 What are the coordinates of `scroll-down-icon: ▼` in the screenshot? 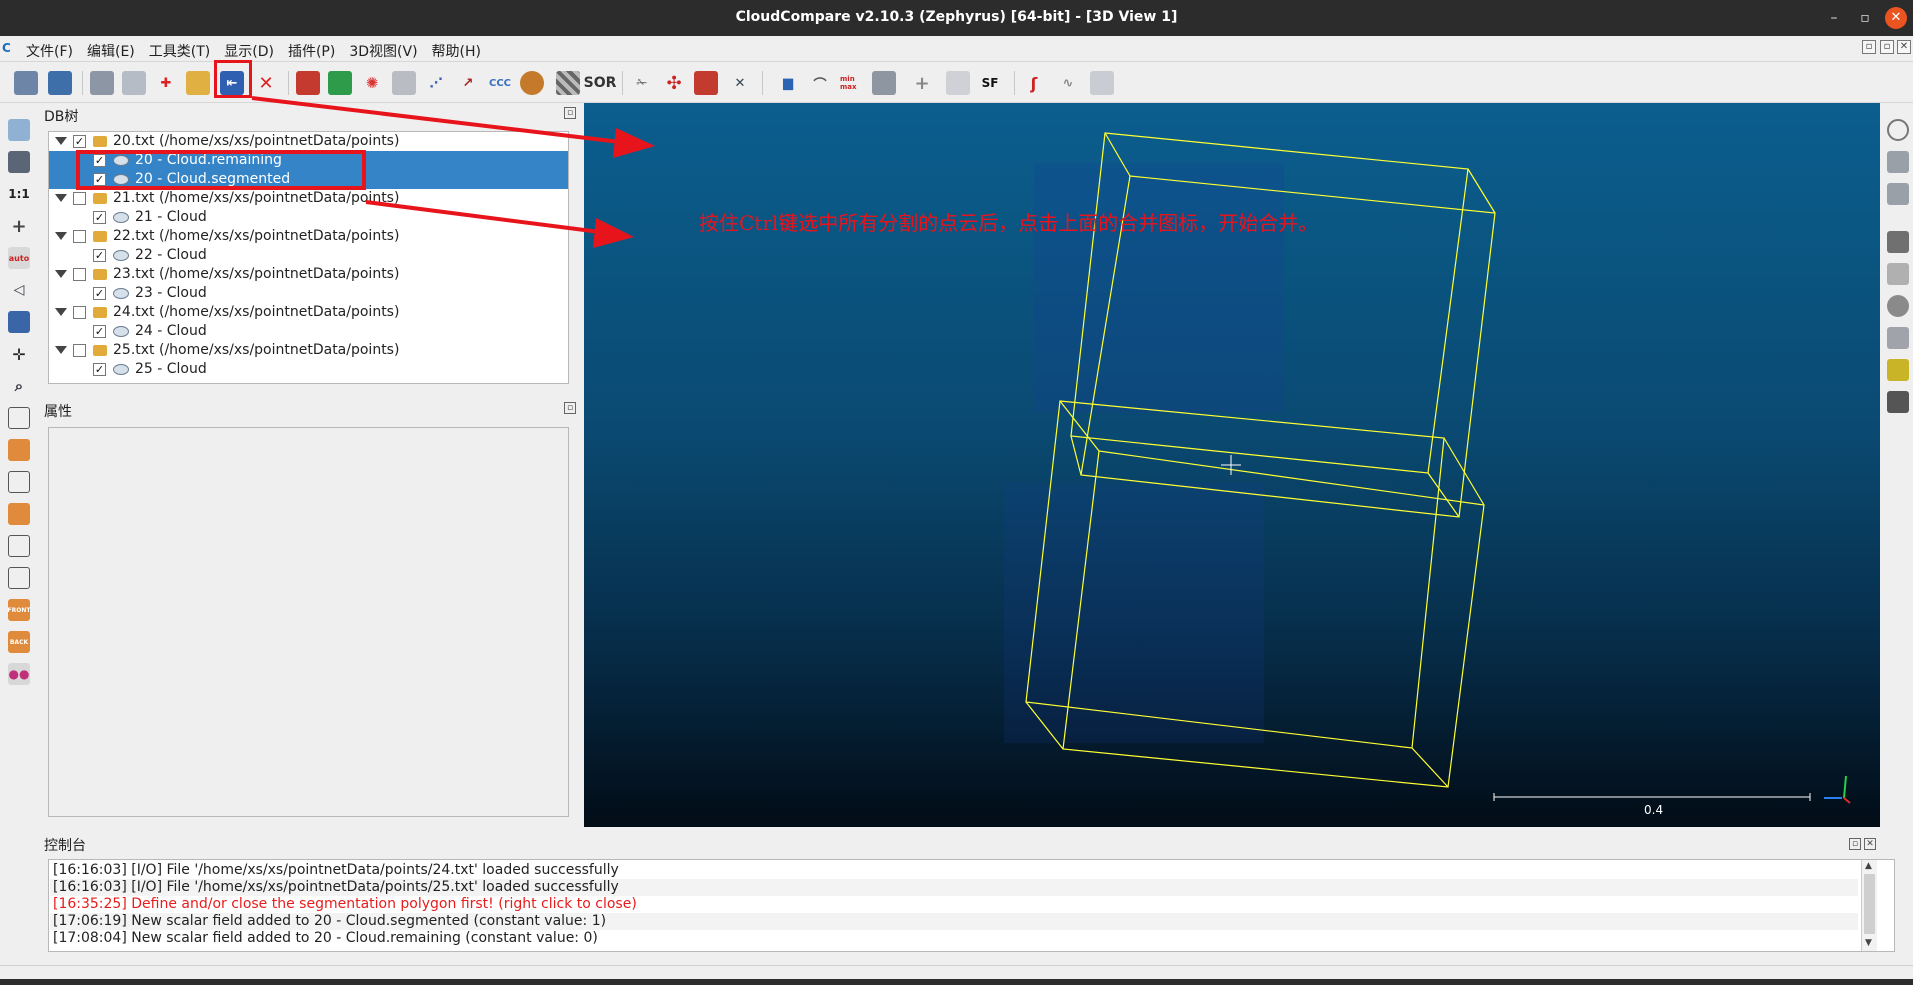 It's located at (1868, 943).